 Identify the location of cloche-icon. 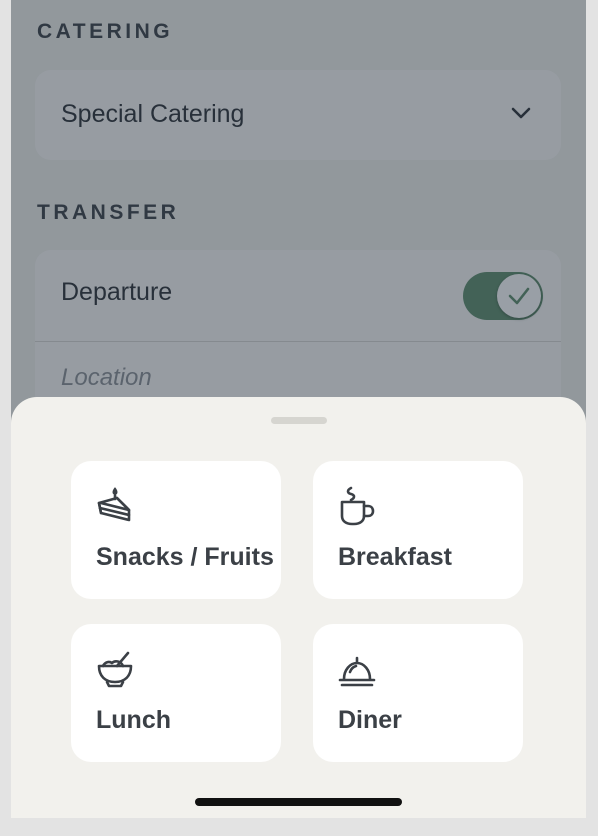
(357, 671).